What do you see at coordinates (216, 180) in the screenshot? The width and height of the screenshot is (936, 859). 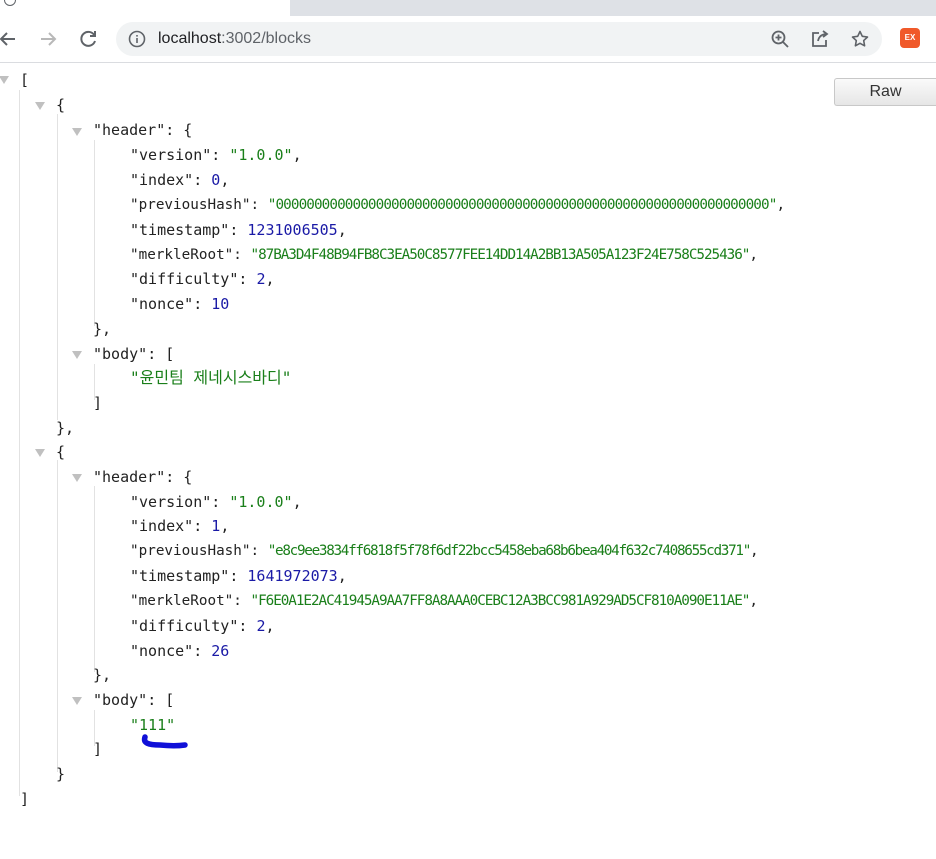 I see `json-value: 0` at bounding box center [216, 180].